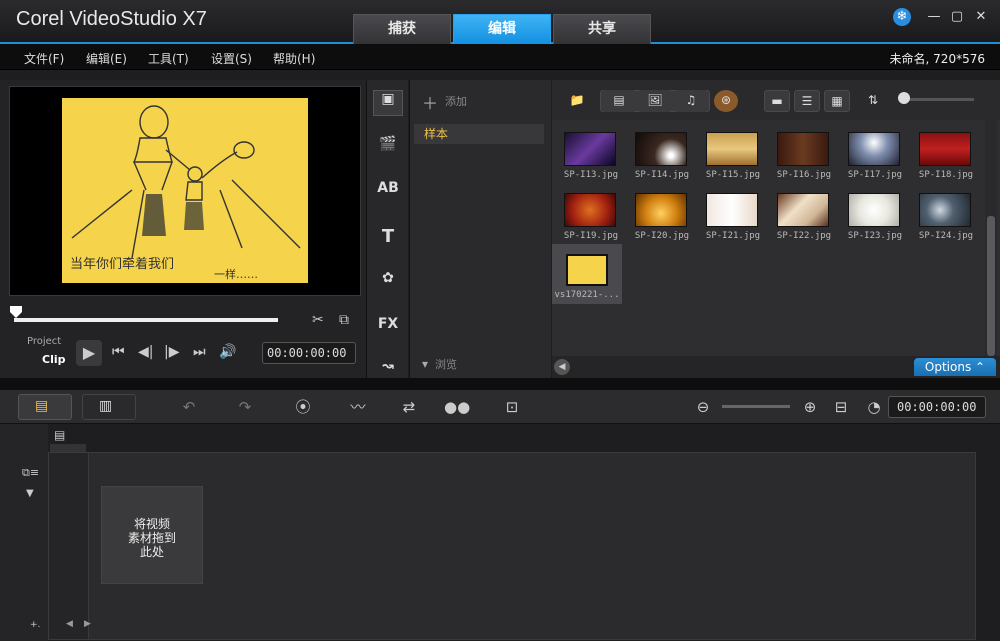  Describe the element at coordinates (87, 624) in the screenshot. I see `scroll-next-icon: ▶` at that location.